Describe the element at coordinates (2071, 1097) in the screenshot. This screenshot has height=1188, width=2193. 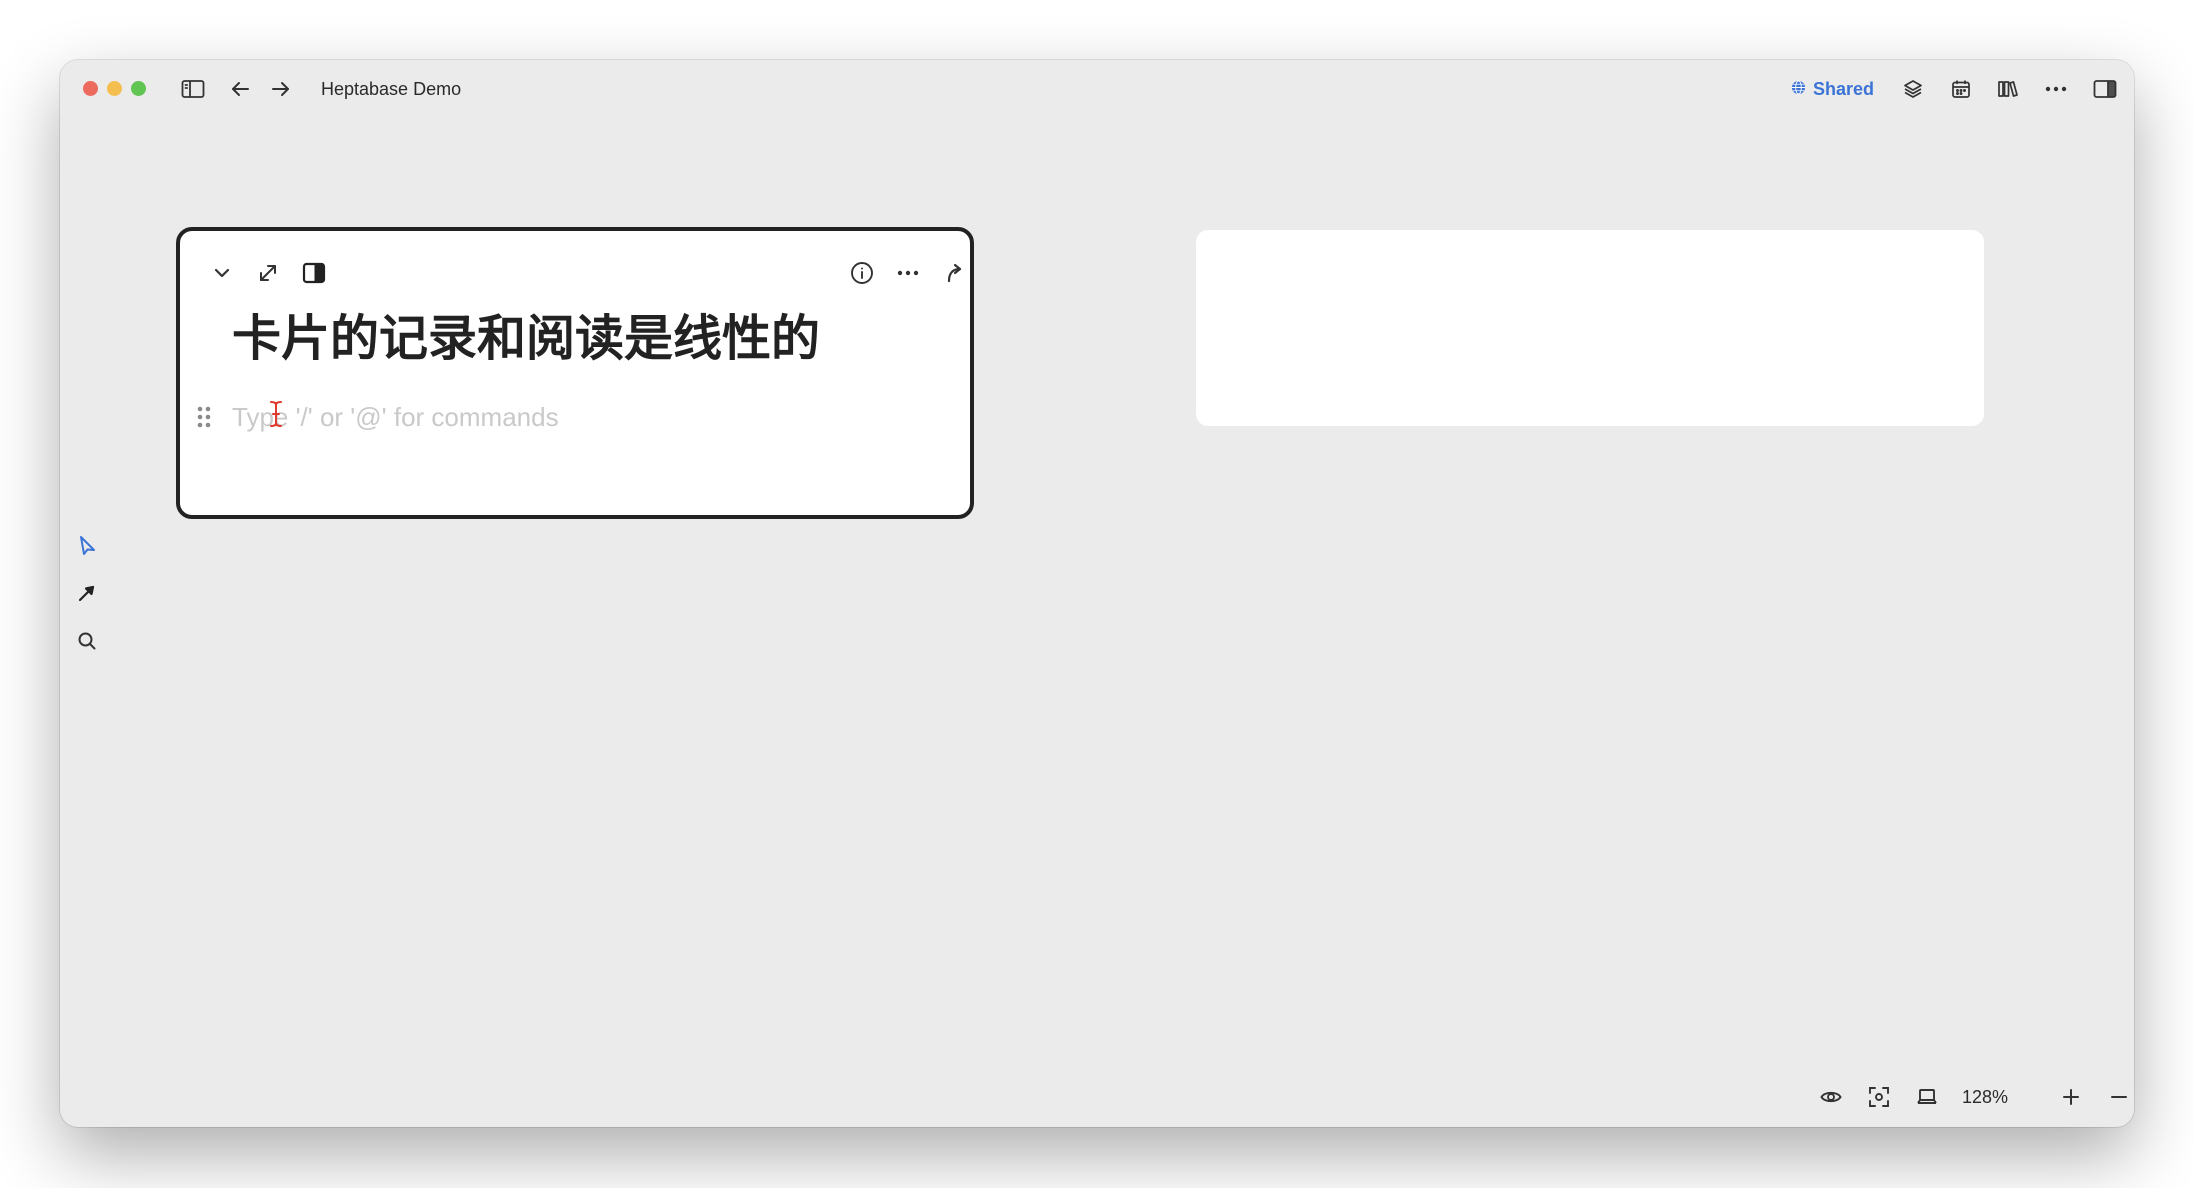
I see `zoom-in-plus-icon` at that location.